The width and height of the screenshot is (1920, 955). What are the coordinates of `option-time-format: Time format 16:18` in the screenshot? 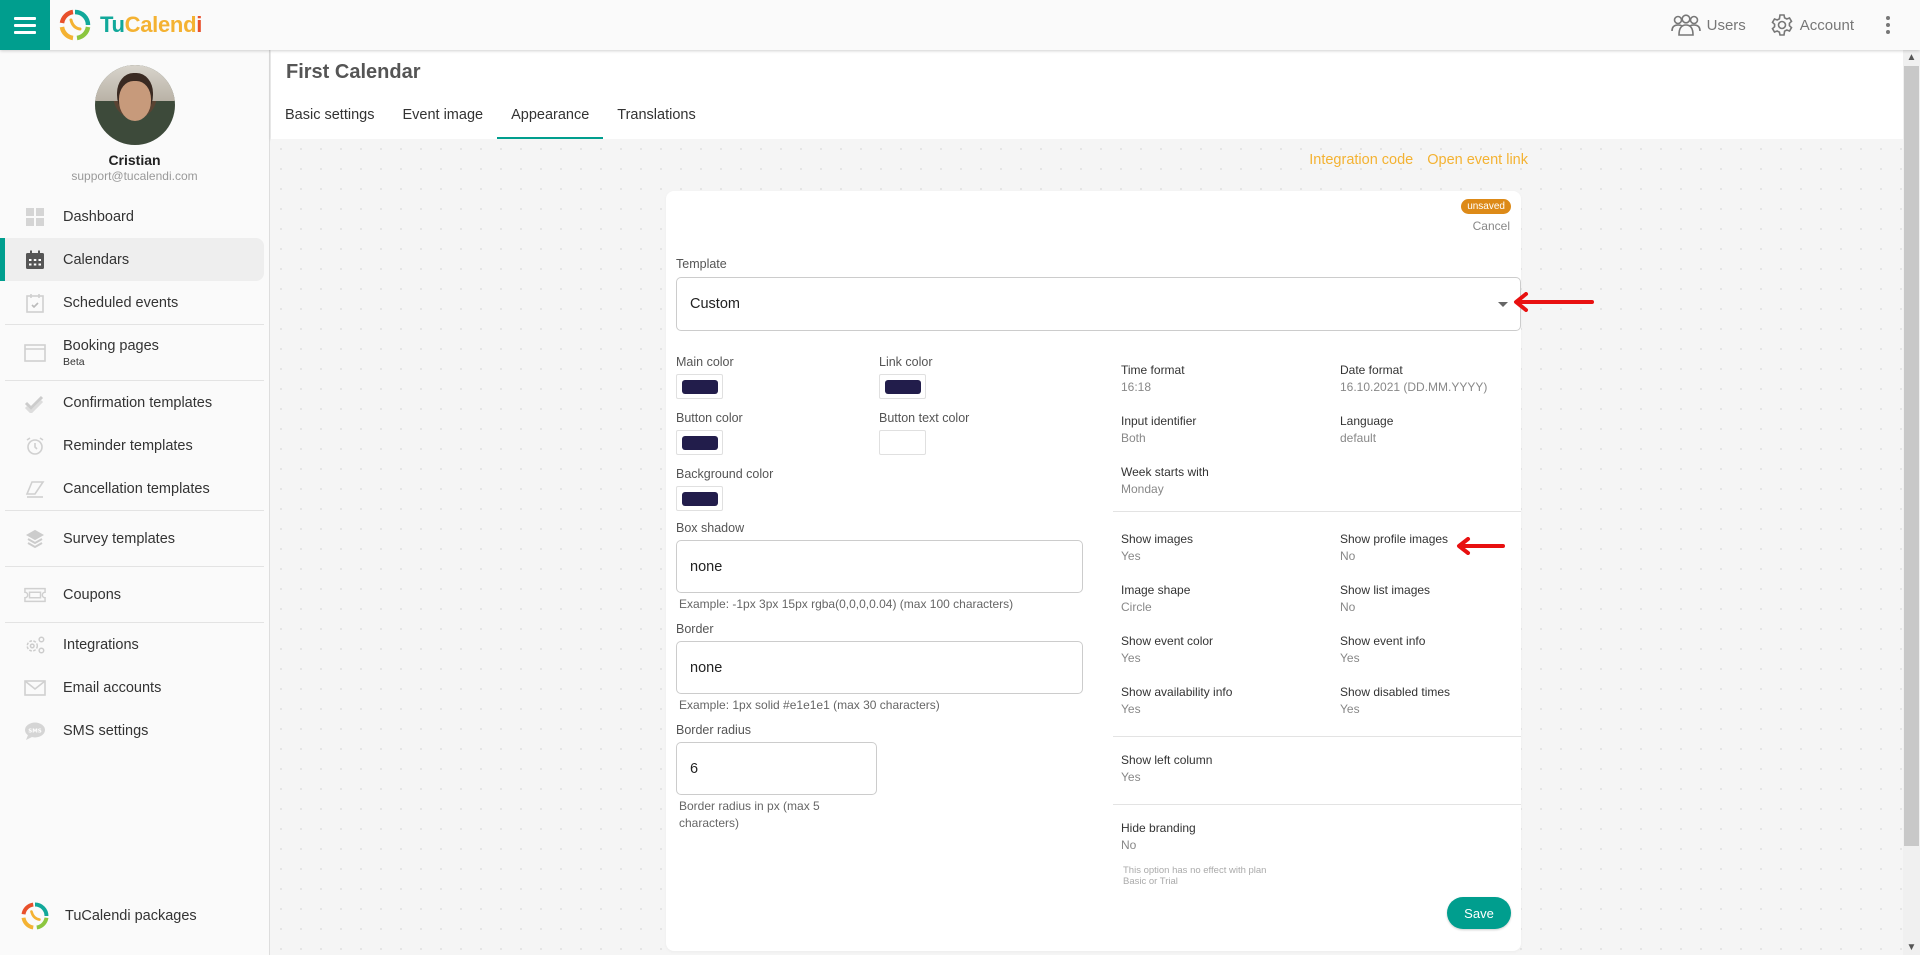 It's located at (1153, 378).